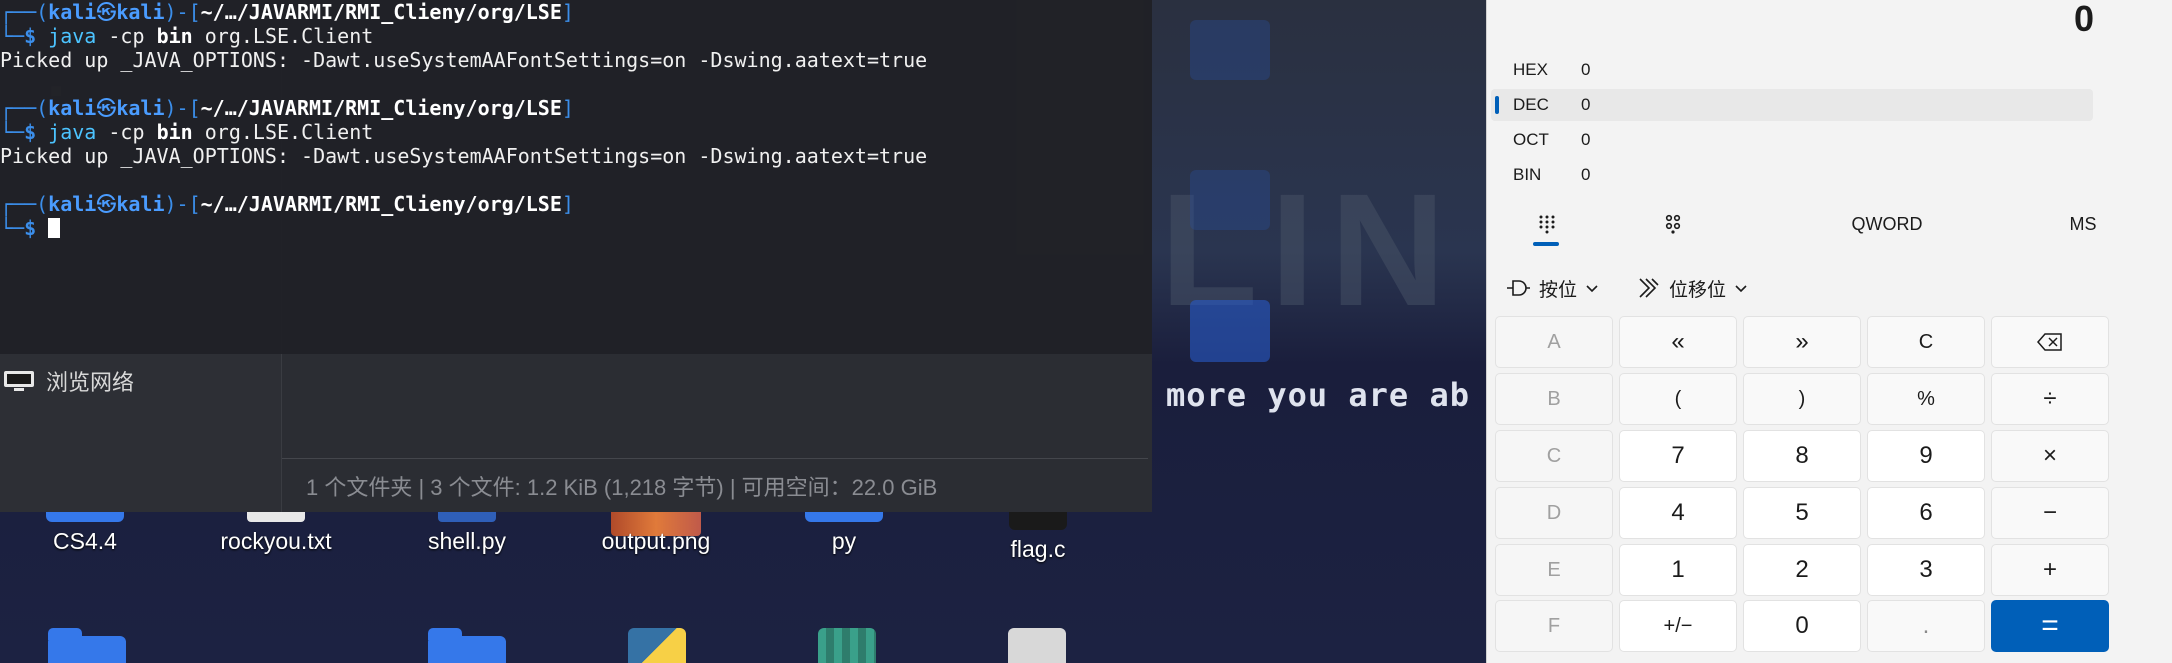 The width and height of the screenshot is (2172, 663). I want to click on digit-0-button: 0, so click(1802, 626).